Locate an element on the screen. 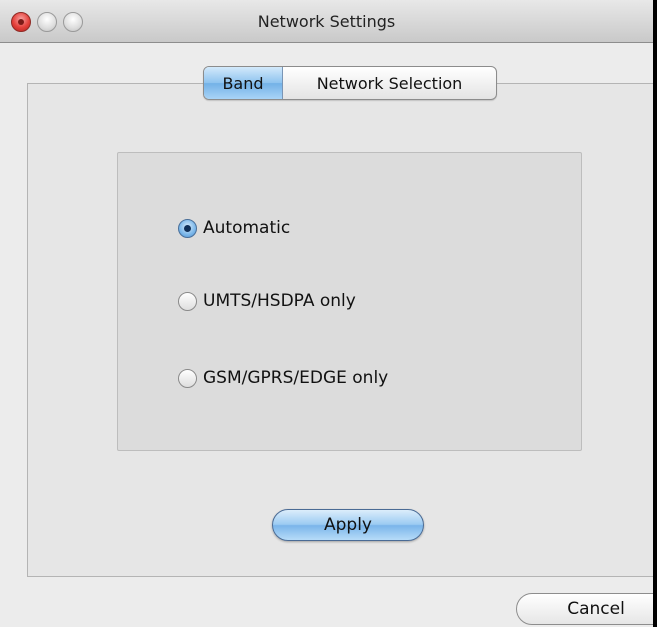 This screenshot has height=627, width=657. radio-option-automatic: Automatic is located at coordinates (234, 228).